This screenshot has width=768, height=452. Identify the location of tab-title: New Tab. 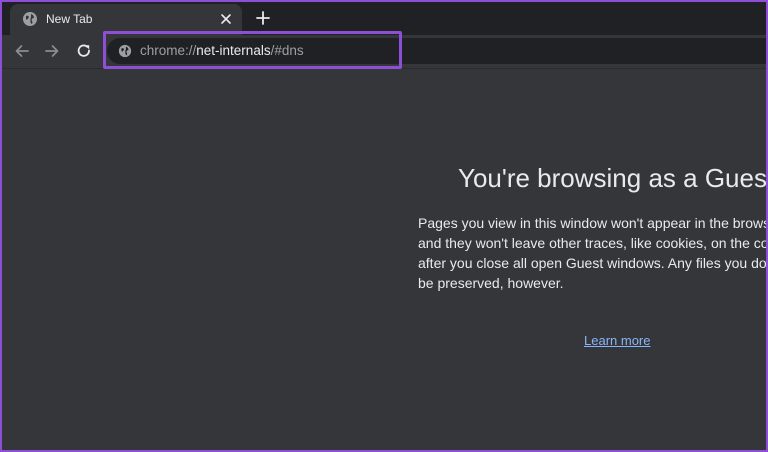
(69, 19).